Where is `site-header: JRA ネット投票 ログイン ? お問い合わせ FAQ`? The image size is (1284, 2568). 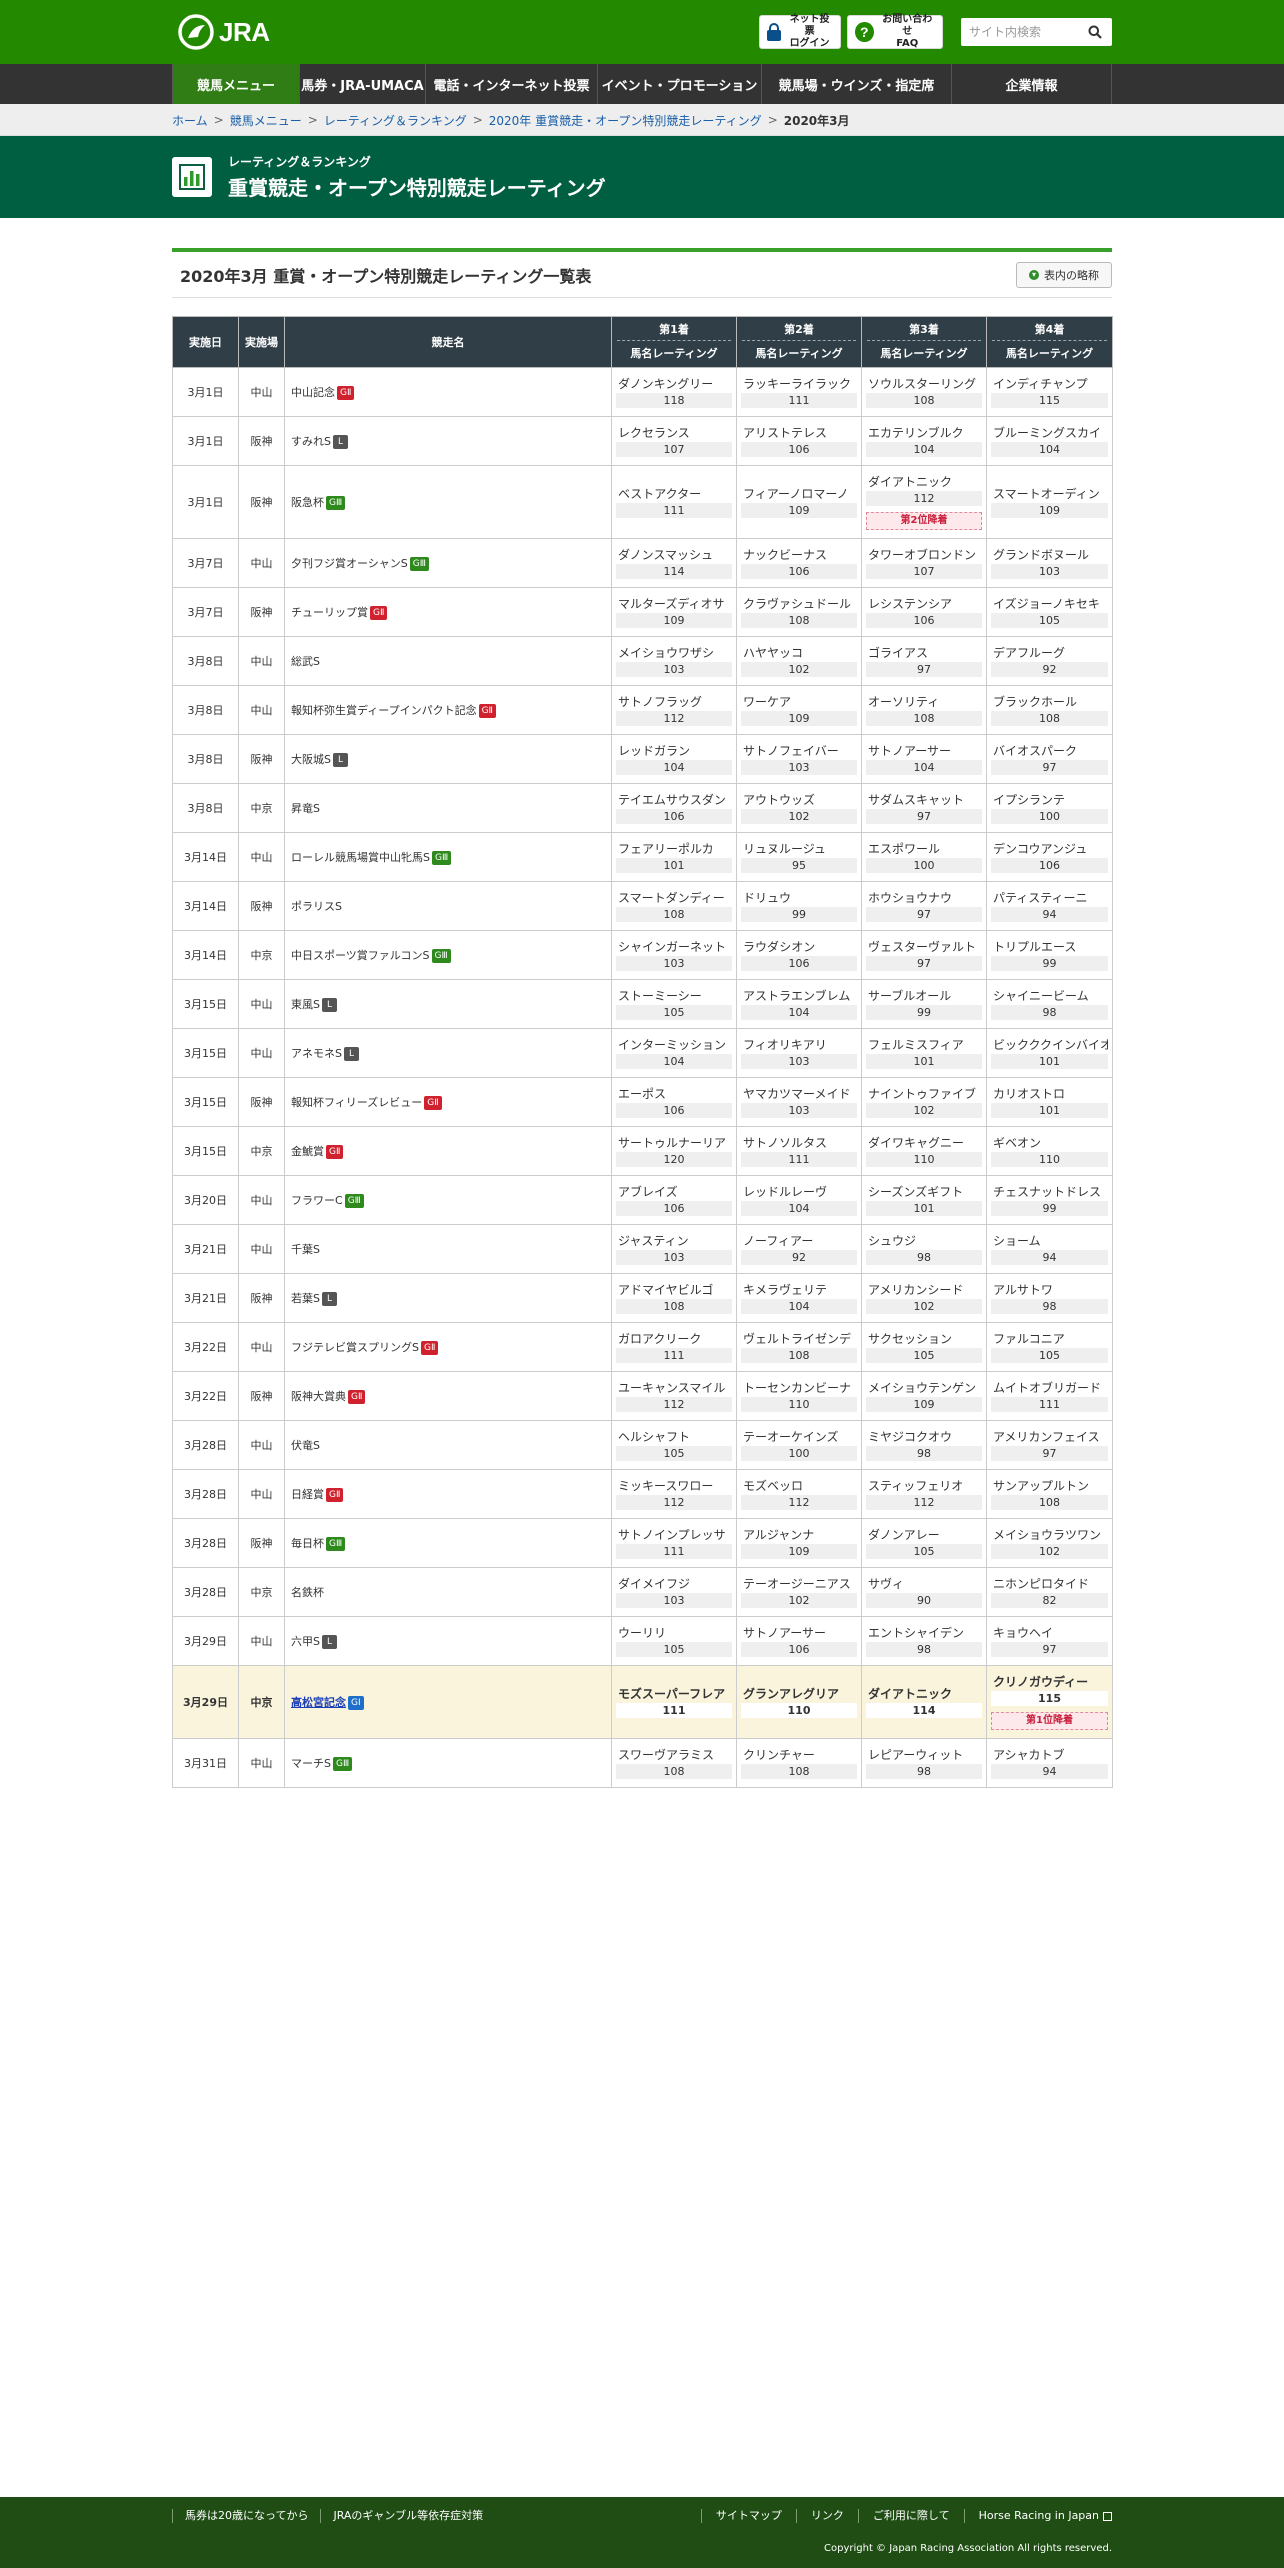
site-header: JRA ネット投票 ログイン ? お問い合わせ FAQ is located at coordinates (642, 32).